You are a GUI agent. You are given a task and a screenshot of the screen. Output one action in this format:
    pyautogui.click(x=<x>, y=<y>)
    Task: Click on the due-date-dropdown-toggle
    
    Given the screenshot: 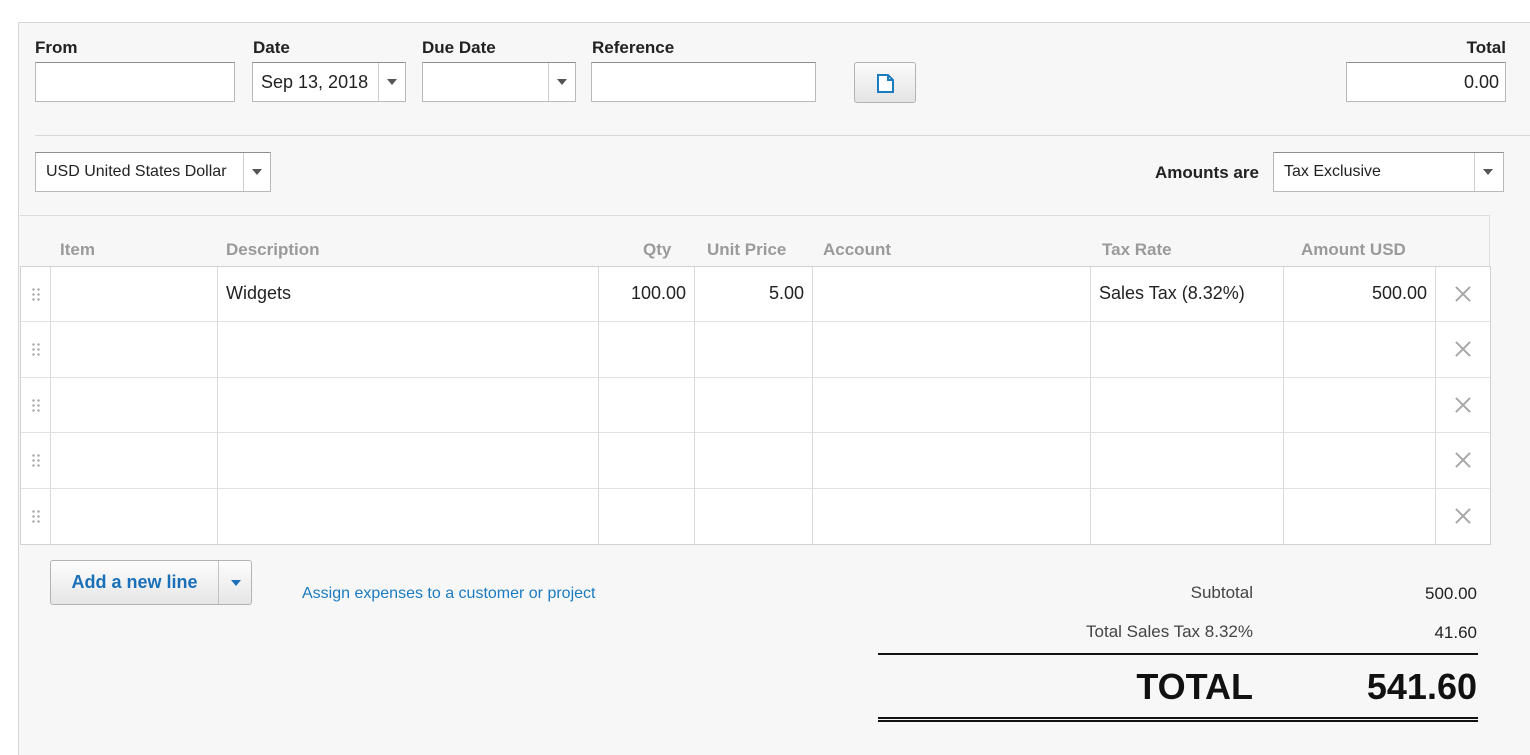 What is the action you would take?
    pyautogui.click(x=561, y=82)
    